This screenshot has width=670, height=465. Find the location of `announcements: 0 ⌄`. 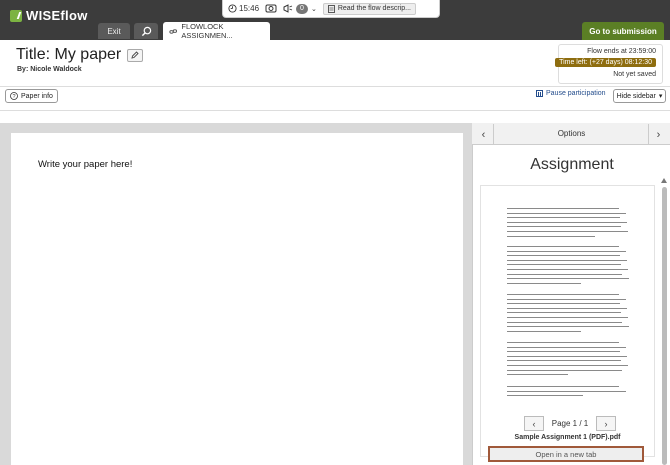

announcements: 0 ⌄ is located at coordinates (300, 8).